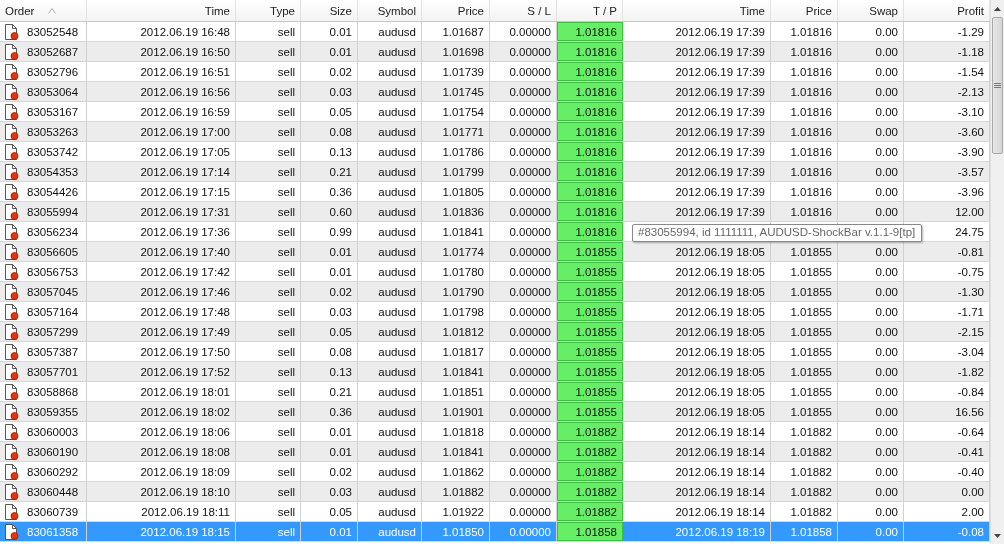 The width and height of the screenshot is (1004, 544). Describe the element at coordinates (161, 491) in the screenshot. I see `table-cell: 2012.06.19 18:10` at that location.